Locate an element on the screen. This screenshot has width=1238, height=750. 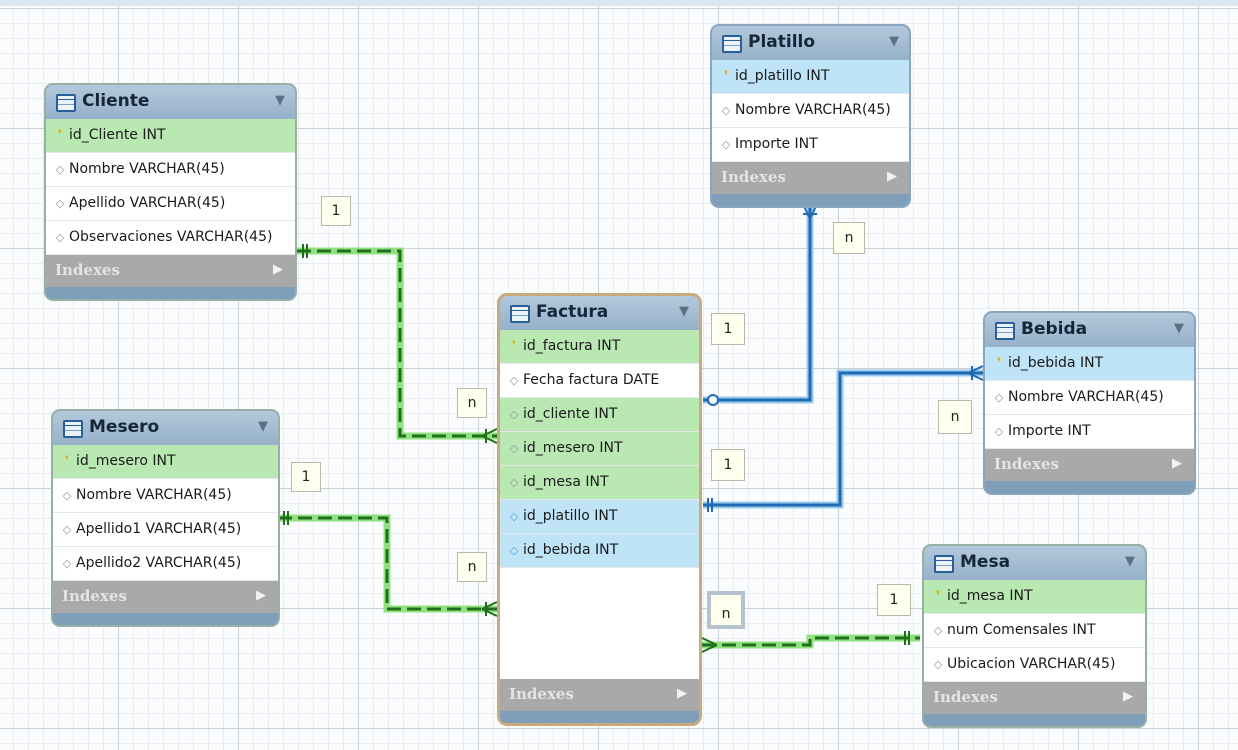
rel-bebida-factura is located at coordinates (843, 438).